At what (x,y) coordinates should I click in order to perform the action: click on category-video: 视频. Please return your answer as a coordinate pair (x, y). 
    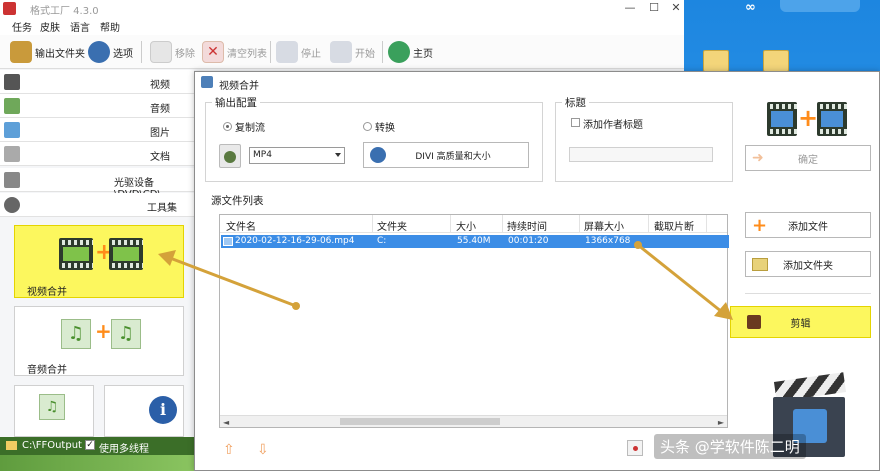
    Looking at the image, I should click on (97, 82).